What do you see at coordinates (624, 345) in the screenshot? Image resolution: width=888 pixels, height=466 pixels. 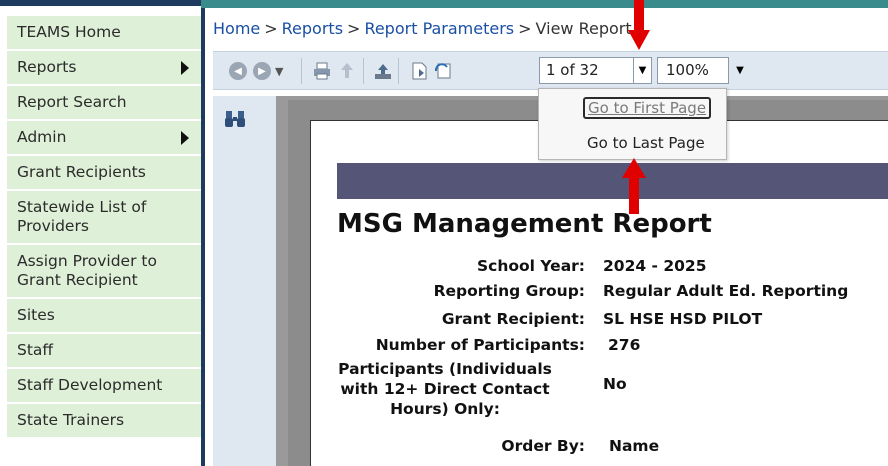 I see `field-value: 276` at bounding box center [624, 345].